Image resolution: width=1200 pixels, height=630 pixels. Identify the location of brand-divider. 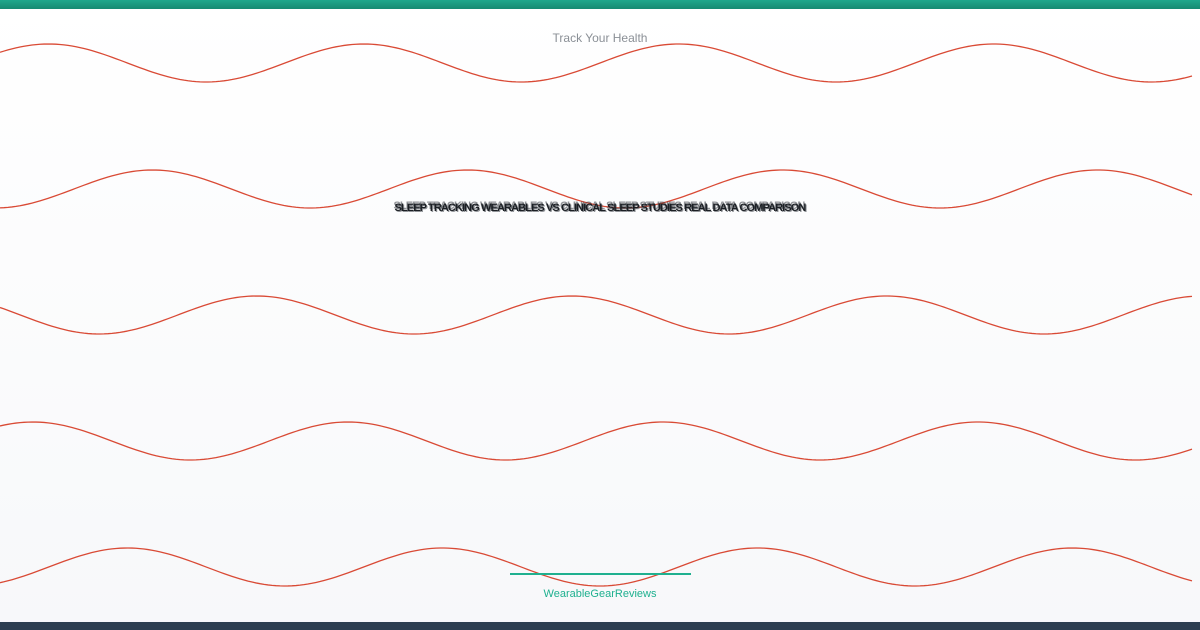
(600, 574).